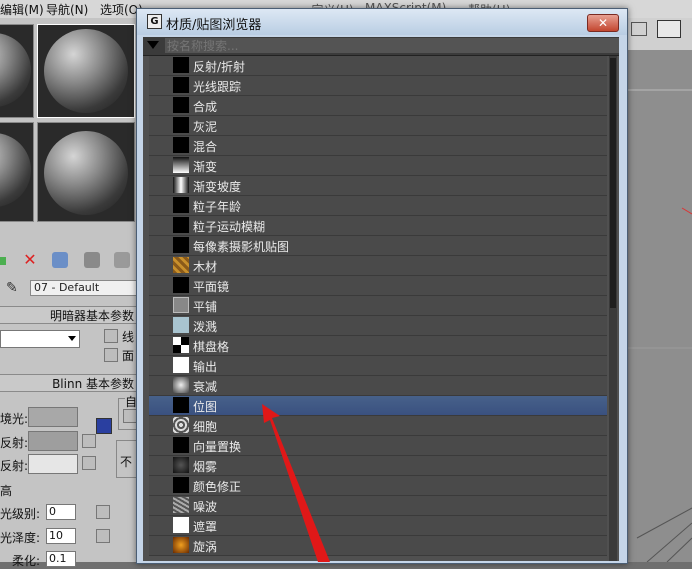 This screenshot has width=692, height=569. What do you see at coordinates (229, 227) in the screenshot?
I see `list-item-label: 粒子运动模糊` at bounding box center [229, 227].